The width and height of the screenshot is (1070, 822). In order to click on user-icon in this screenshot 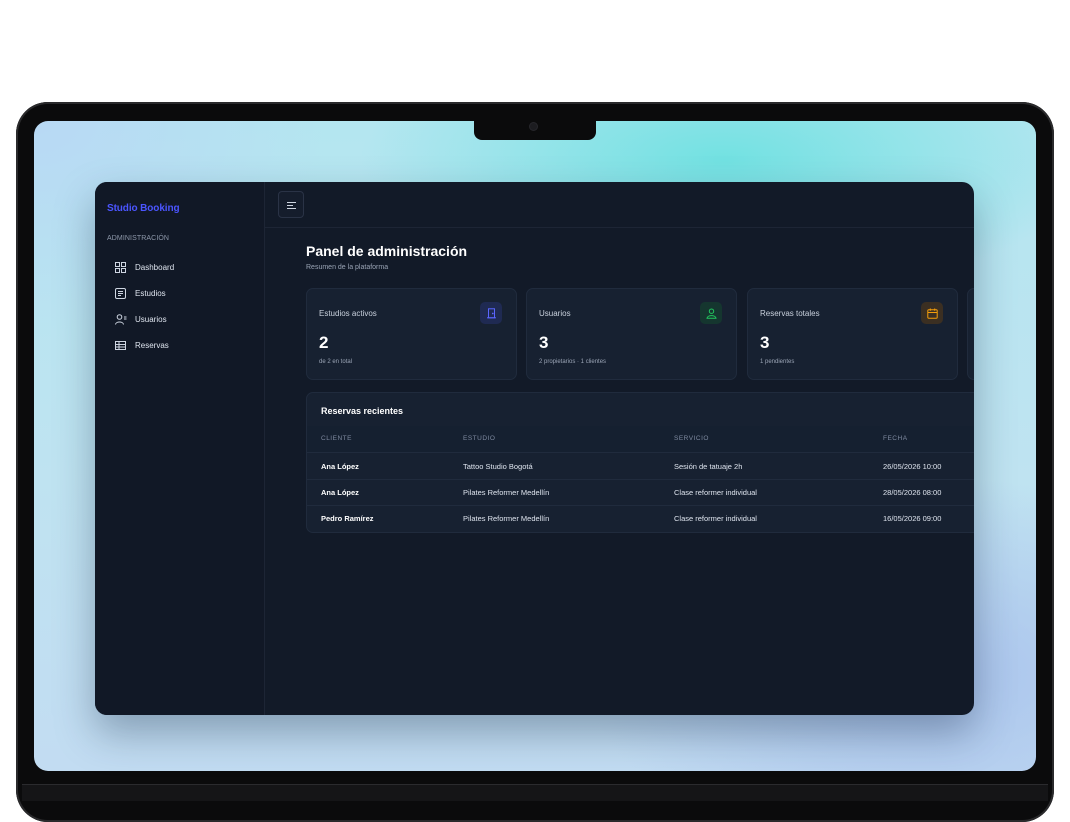, I will do `click(711, 313)`.